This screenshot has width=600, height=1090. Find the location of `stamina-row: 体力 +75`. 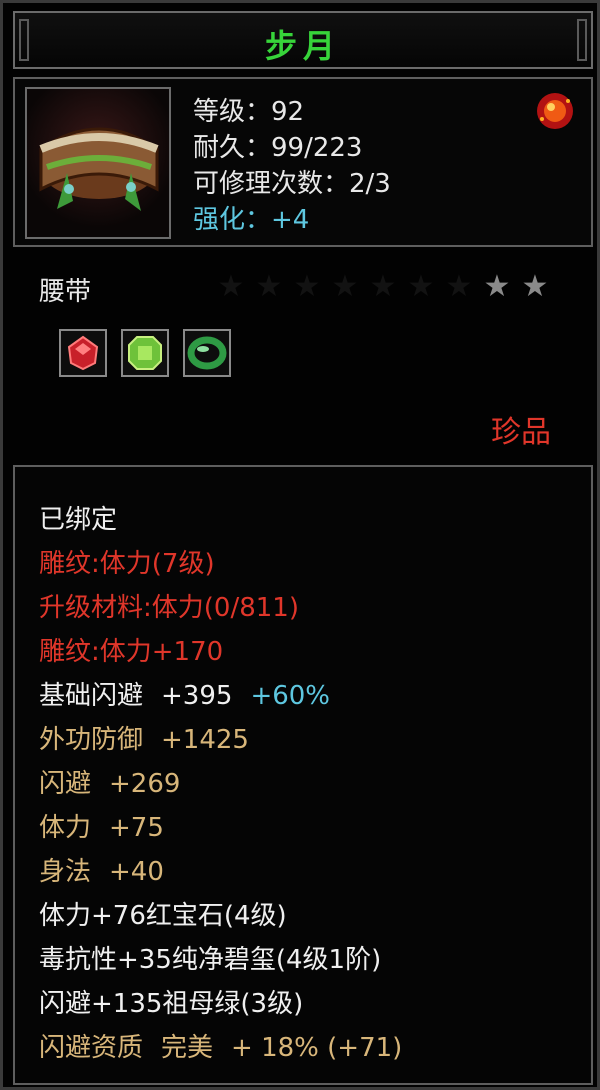

stamina-row: 体力 +75 is located at coordinates (101, 825).